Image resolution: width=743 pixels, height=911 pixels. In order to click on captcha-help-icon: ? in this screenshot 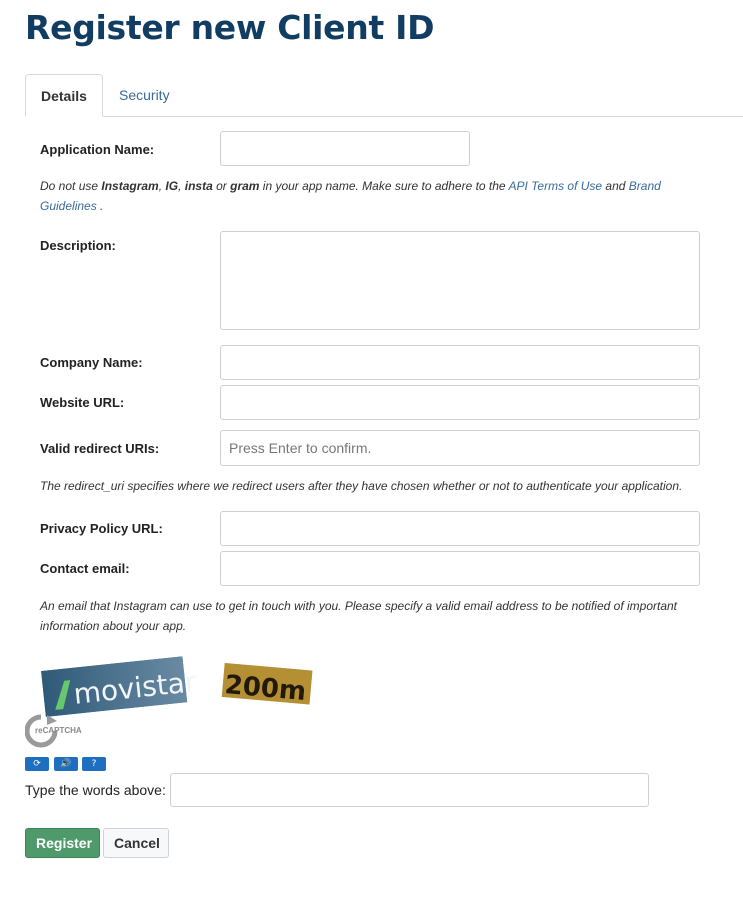, I will do `click(94, 764)`.